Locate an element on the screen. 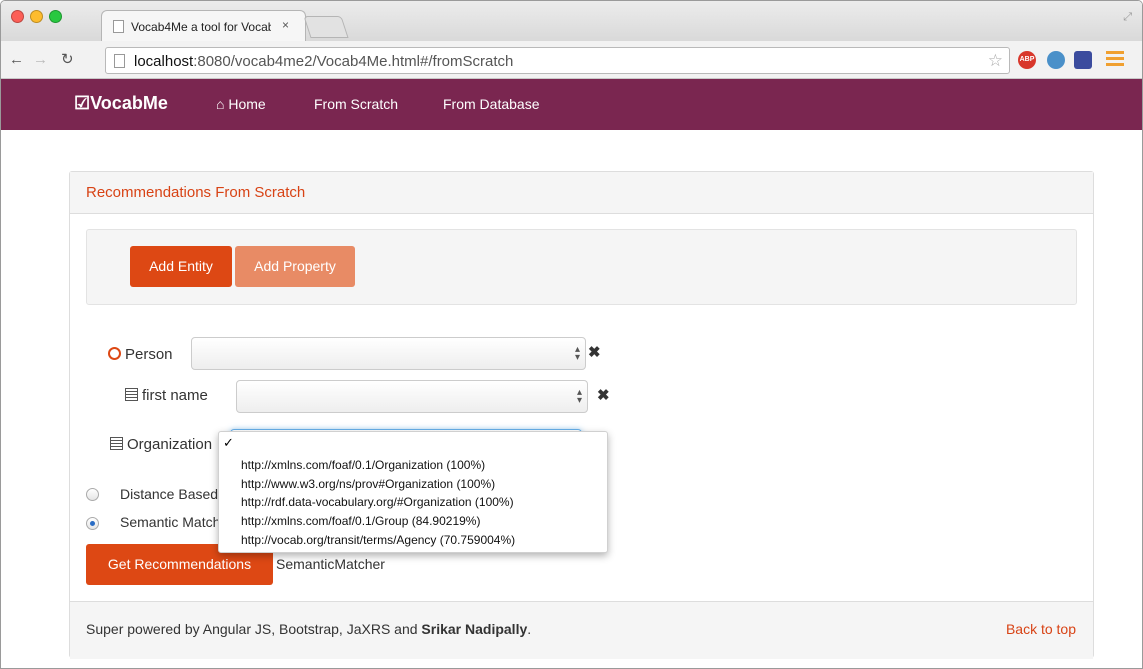  nav-from-database: From Database is located at coordinates (491, 104).